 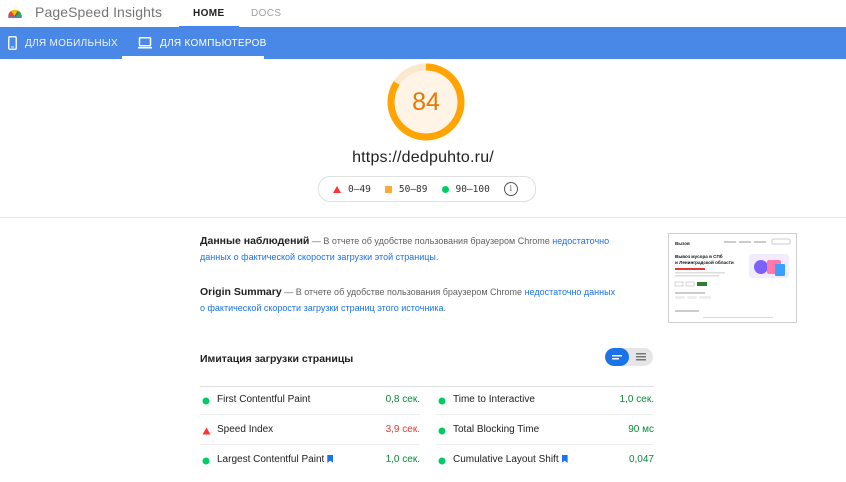 I want to click on metric-name: First Contentful Paint, so click(x=264, y=399).